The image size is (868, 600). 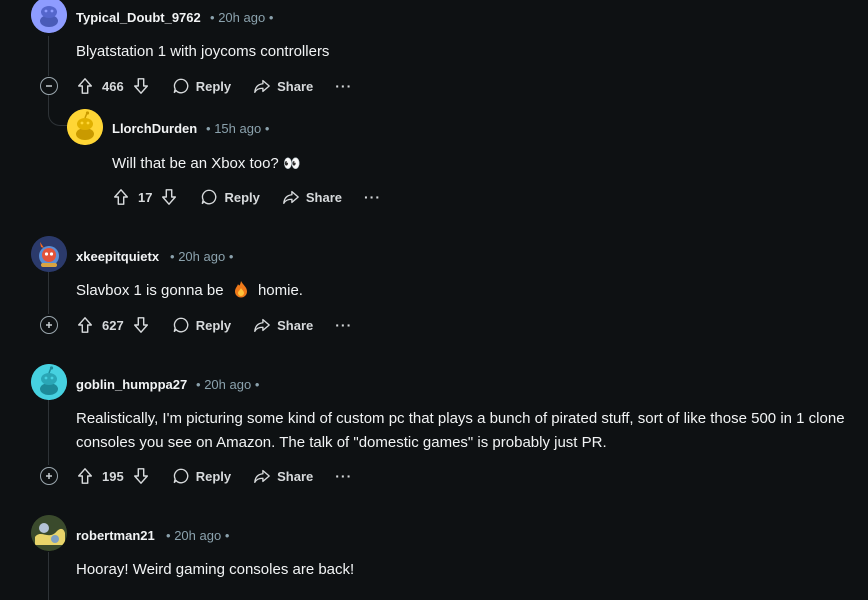 I want to click on vote-count: 17, so click(x=145, y=197).